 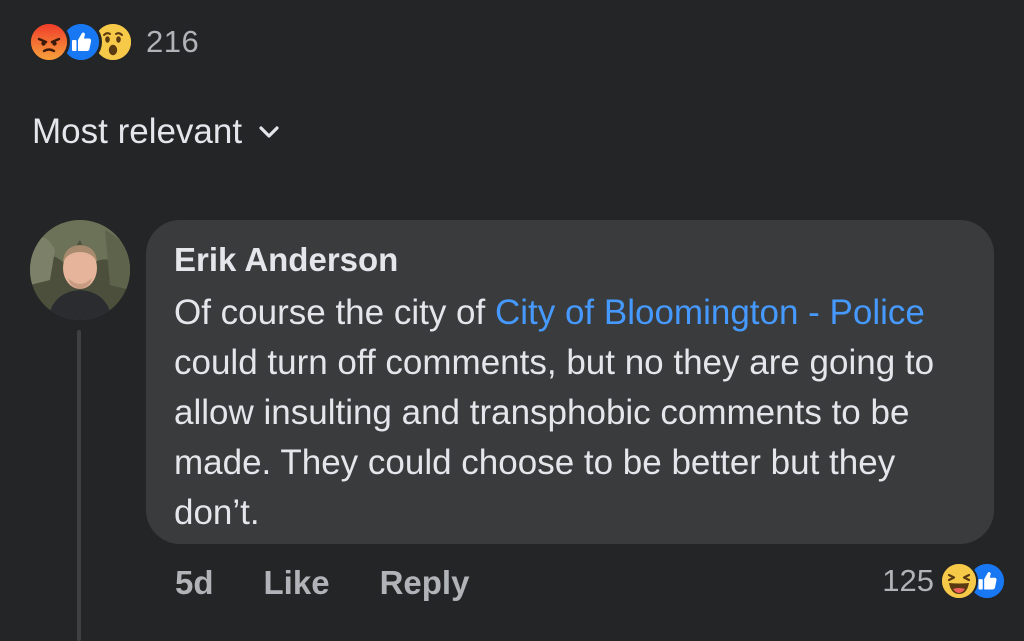 I want to click on chevron-down-icon, so click(x=269, y=132).